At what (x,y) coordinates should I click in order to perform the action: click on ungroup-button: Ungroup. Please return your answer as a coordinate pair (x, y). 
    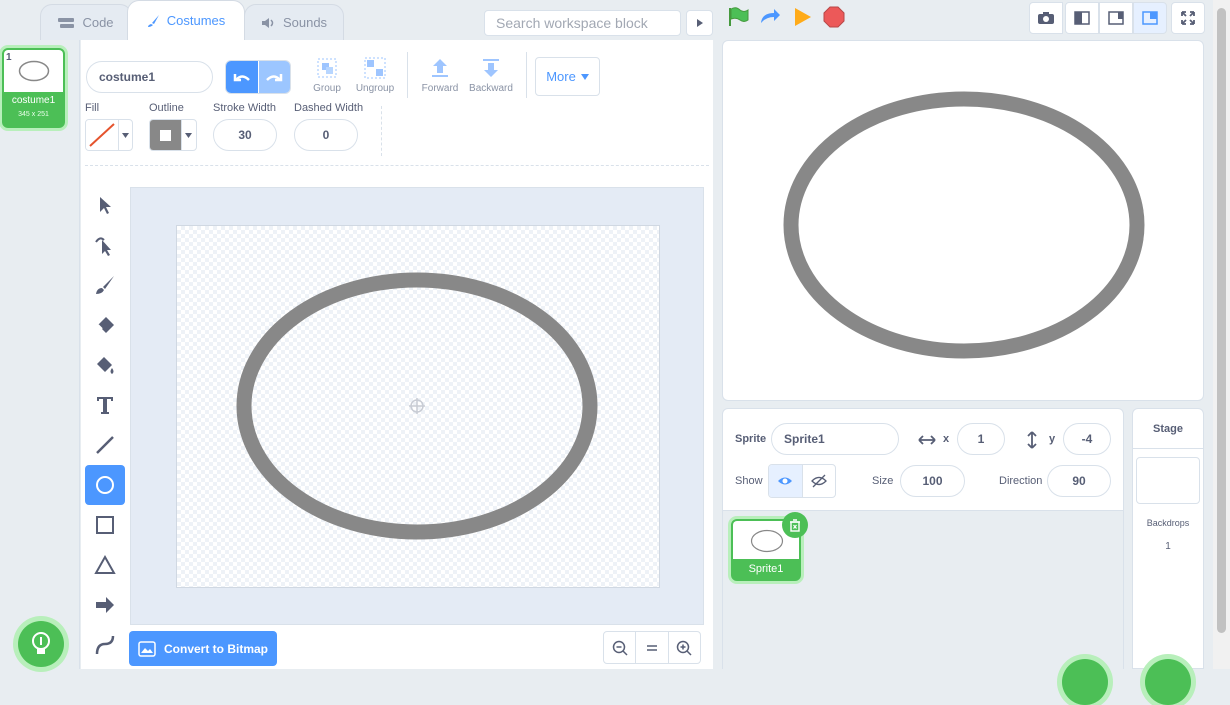
    Looking at the image, I should click on (375, 75).